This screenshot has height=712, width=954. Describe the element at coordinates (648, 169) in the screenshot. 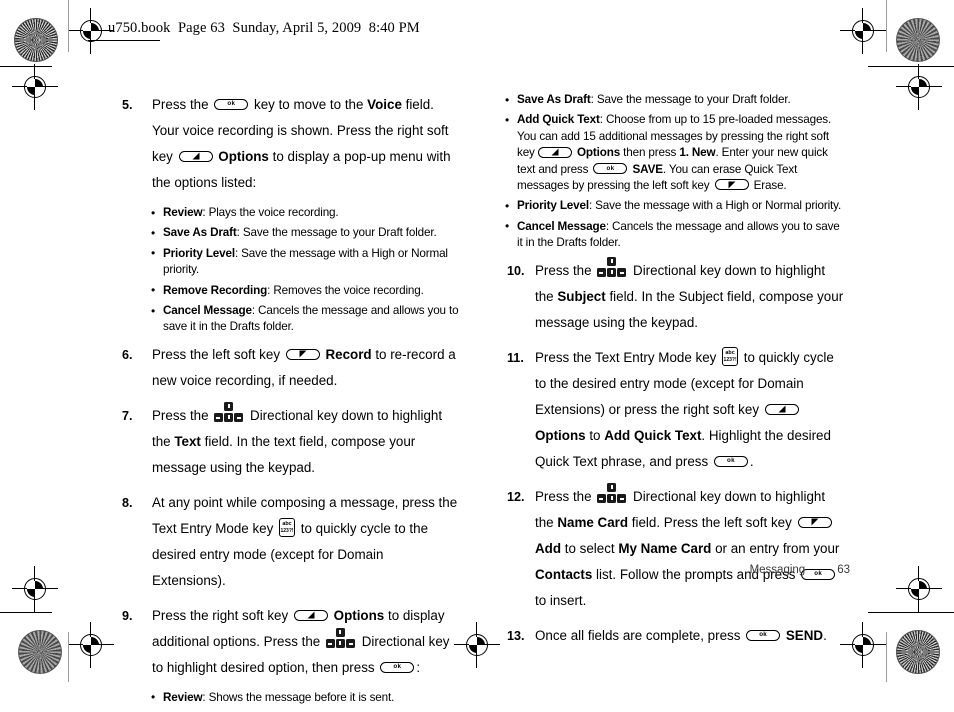

I see `bullet-save-label: SAVE` at that location.